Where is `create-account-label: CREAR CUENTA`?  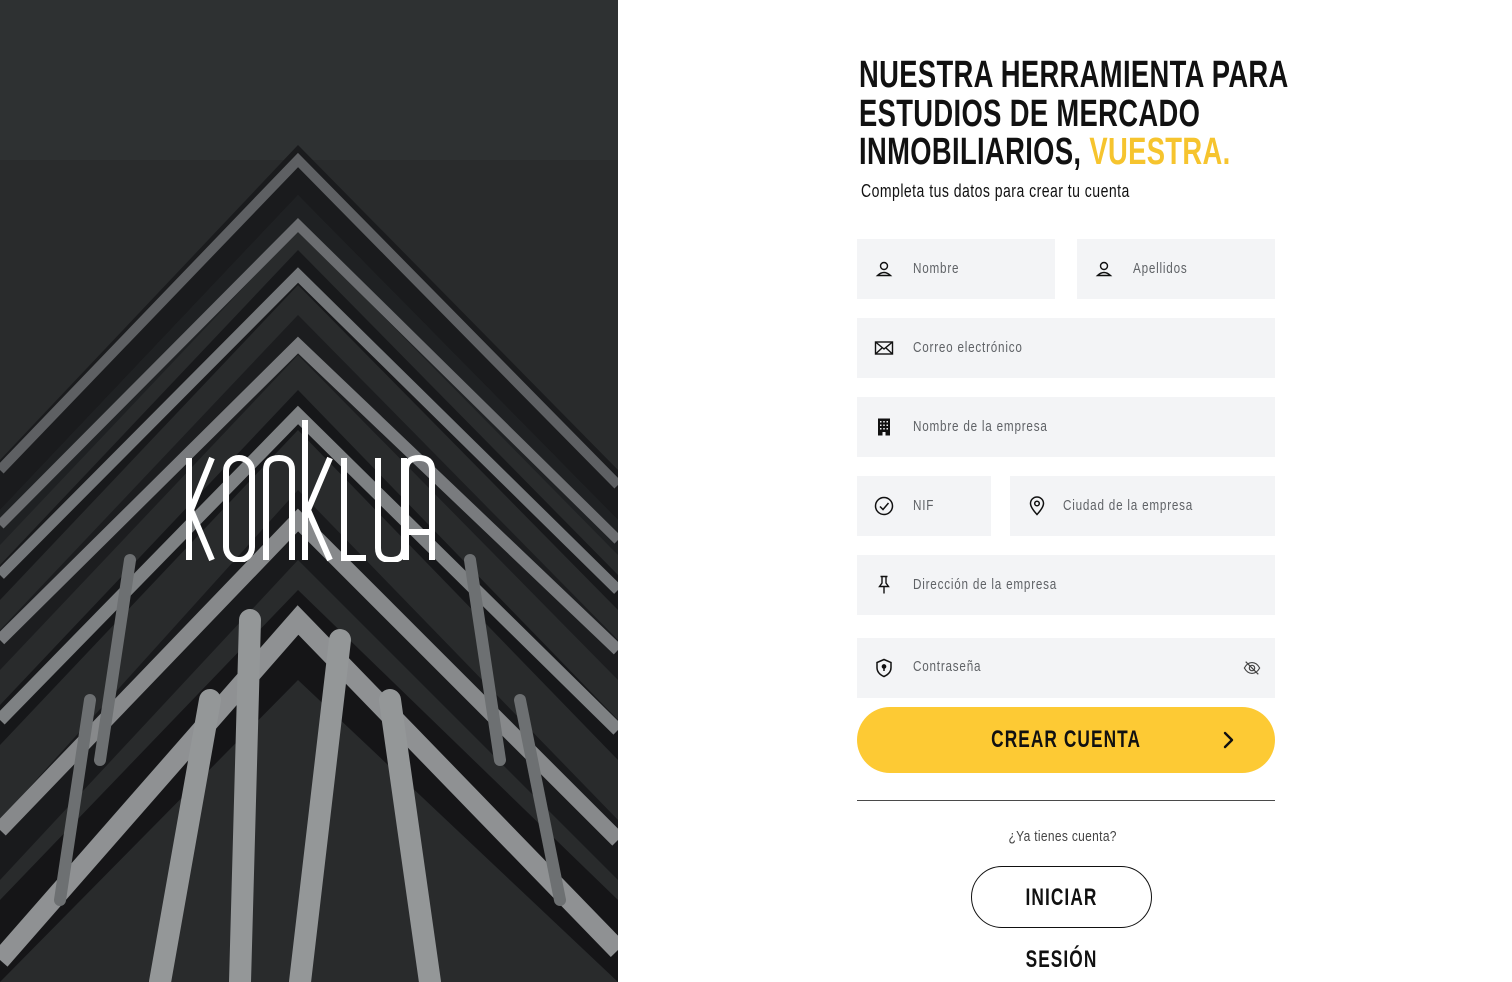
create-account-label: CREAR CUENTA is located at coordinates (1066, 739).